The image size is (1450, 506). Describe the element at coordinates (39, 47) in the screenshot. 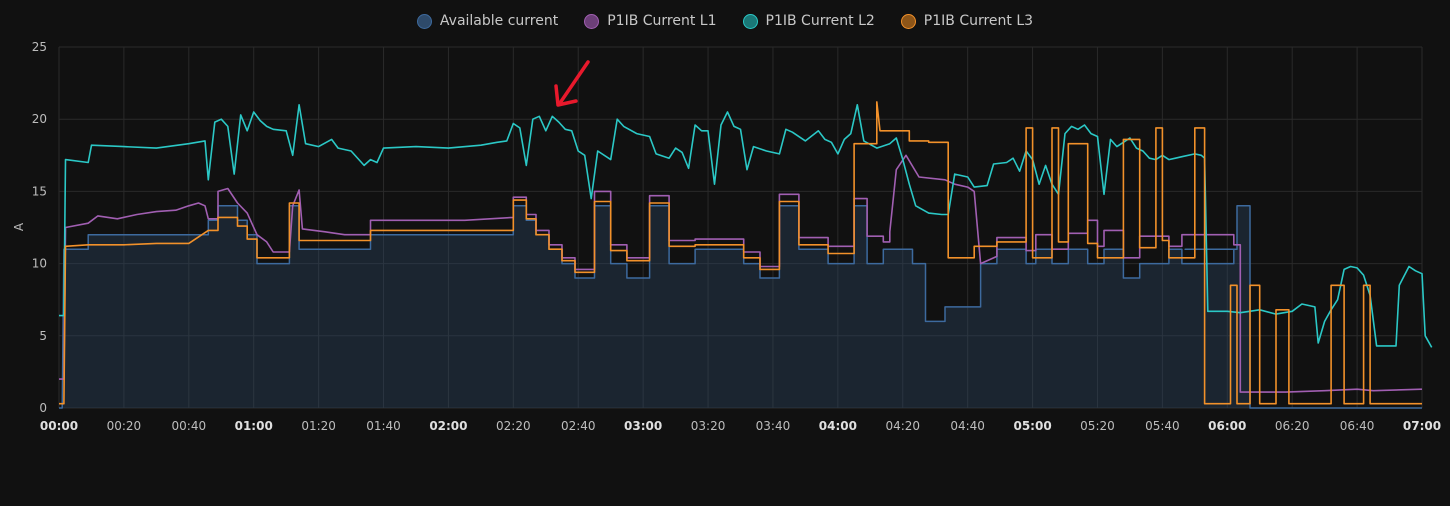

I see `y-tick-label: 25` at that location.